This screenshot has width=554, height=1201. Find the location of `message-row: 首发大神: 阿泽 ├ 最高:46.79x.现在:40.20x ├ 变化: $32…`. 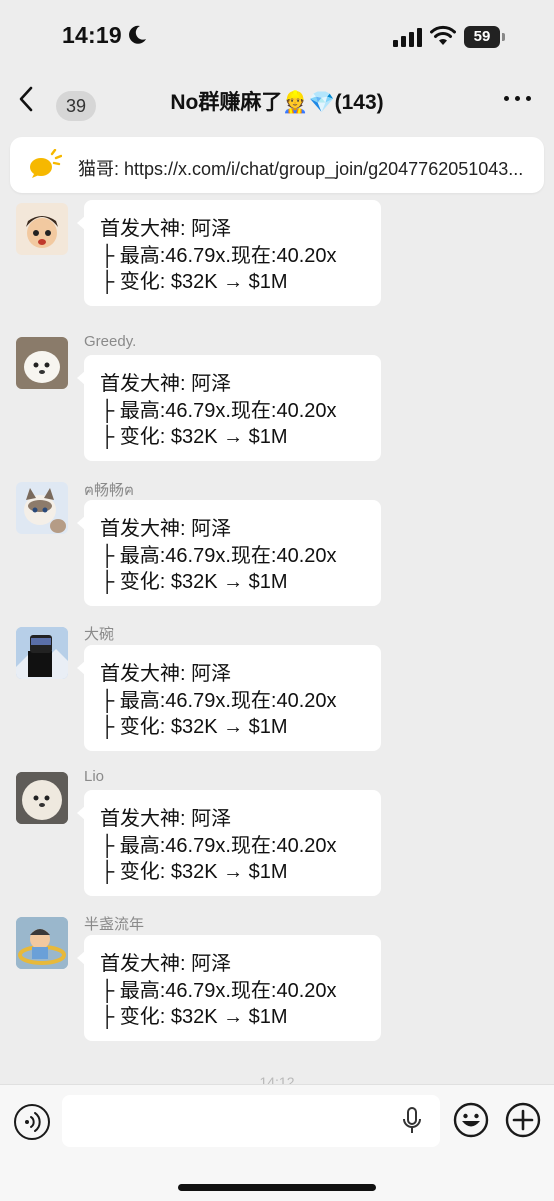

message-row: 首发大神: 阿泽 ├ 最高:46.79x.现在:40.20x ├ 变化: $32… is located at coordinates (277, 255).